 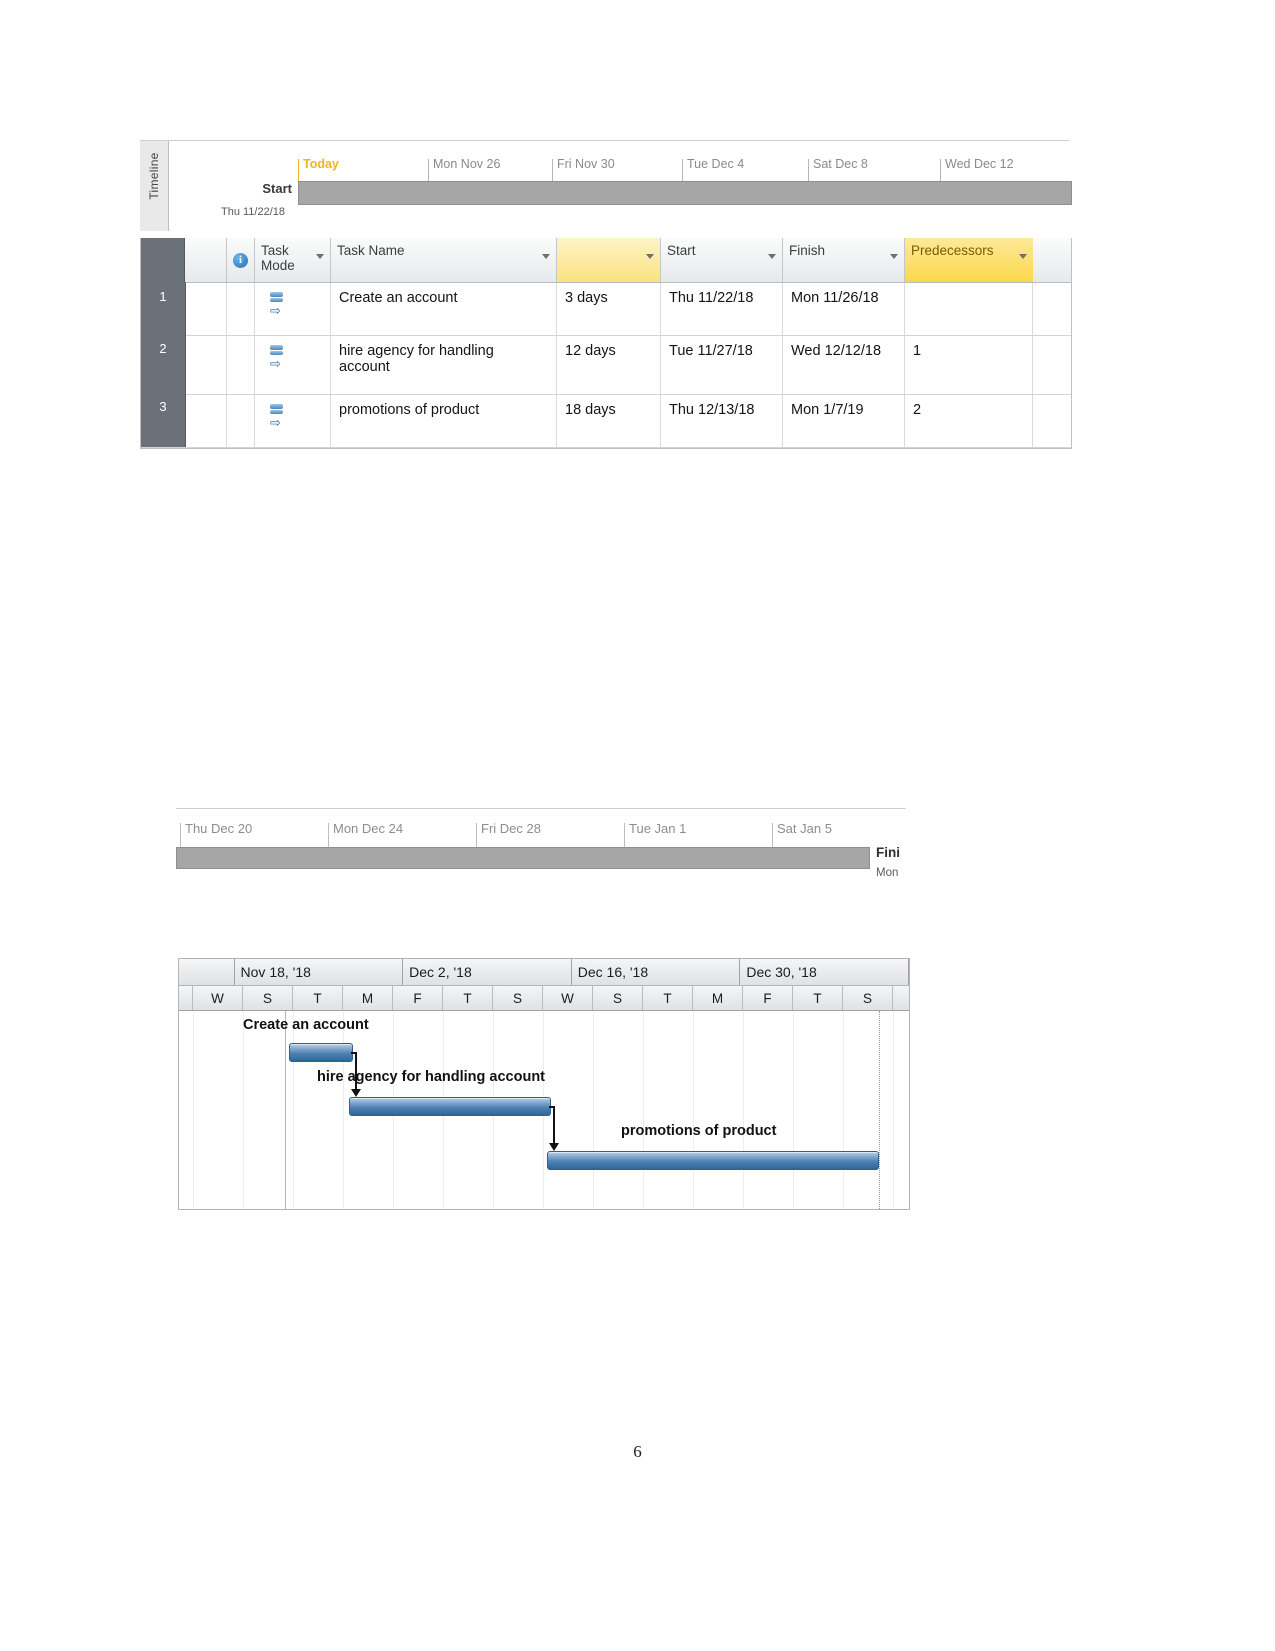 I want to click on cell-task-name: Create an account, so click(x=444, y=309).